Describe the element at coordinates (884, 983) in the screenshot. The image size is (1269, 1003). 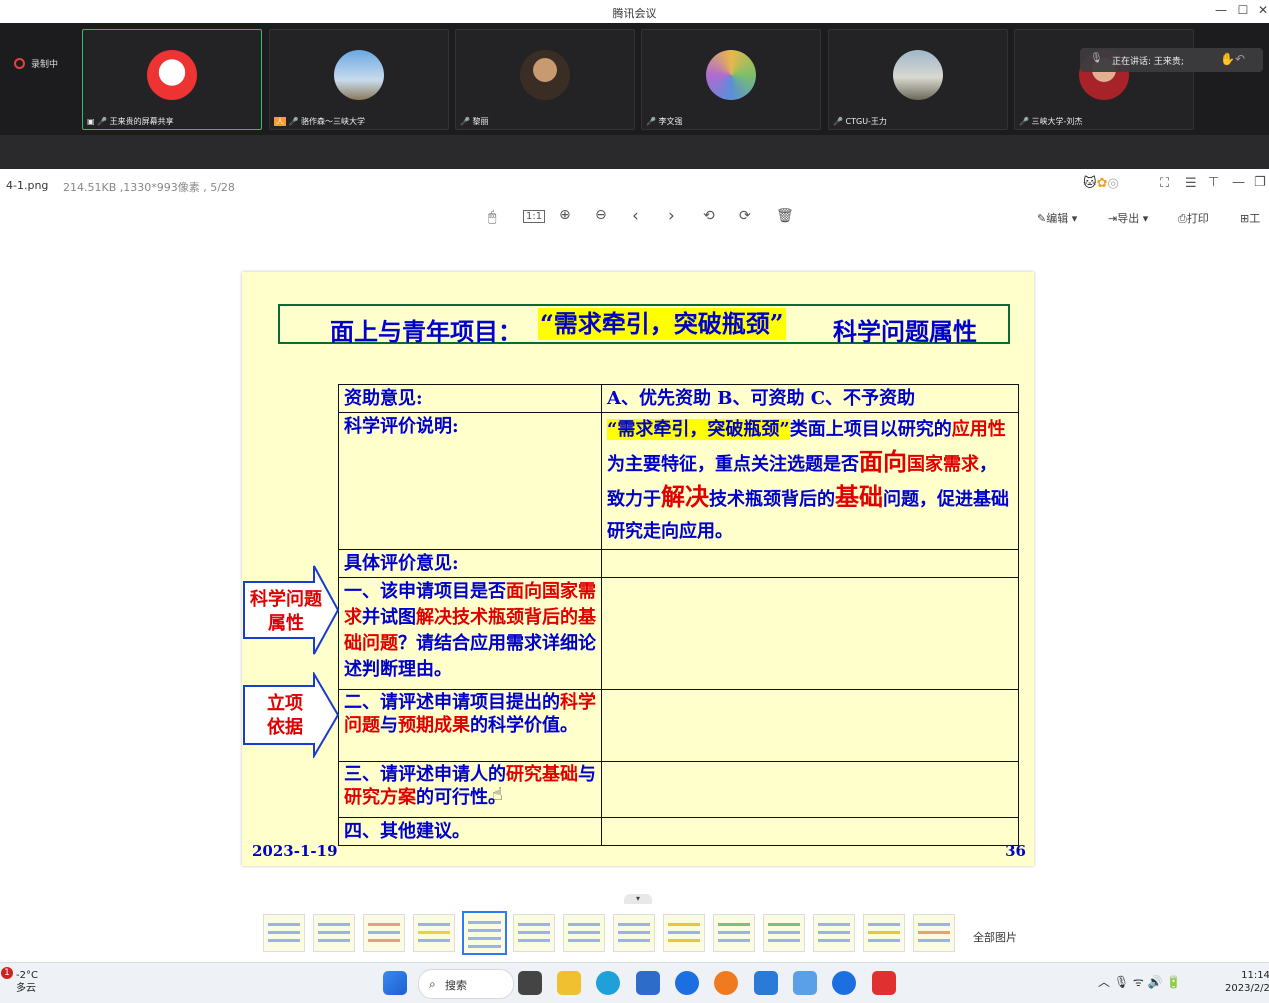
I see `wps-icon` at that location.